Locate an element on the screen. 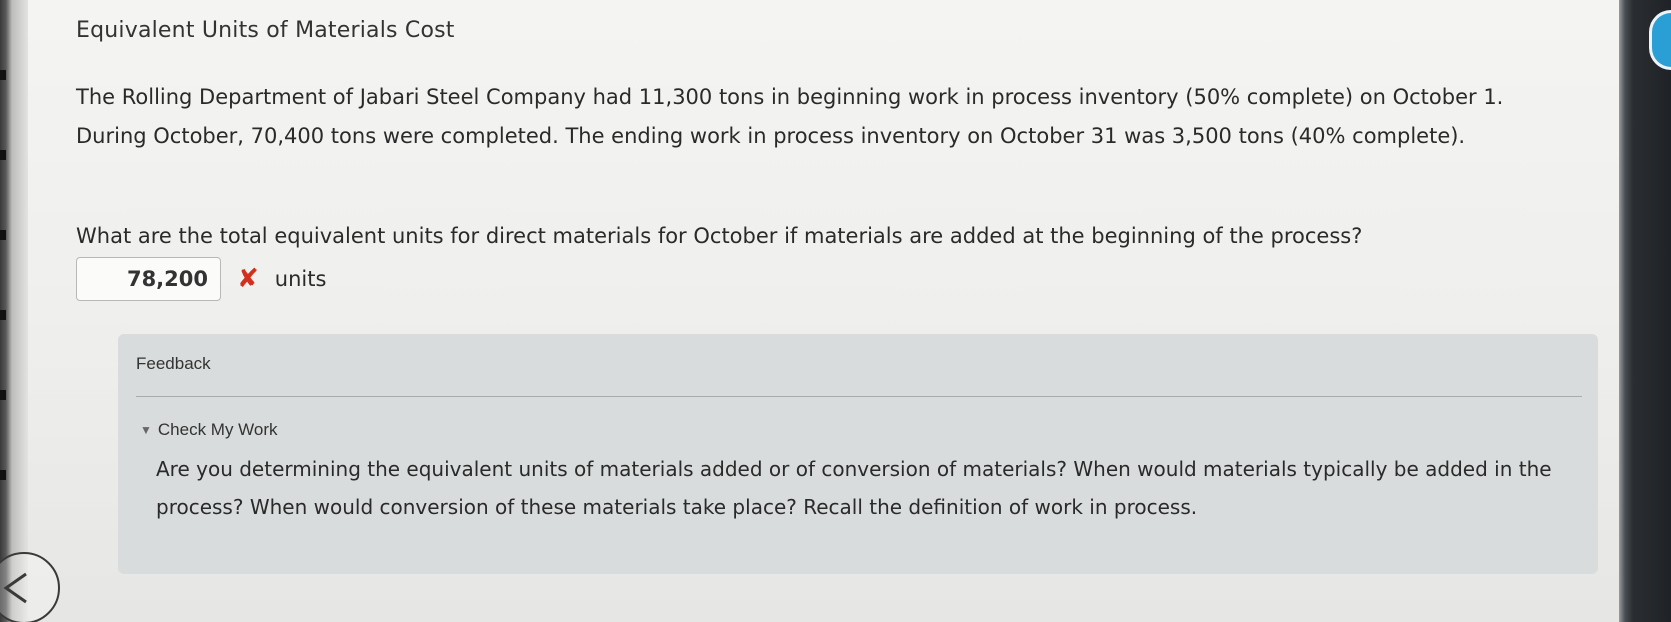  check-my-work-toggle: ▼ Check My Work is located at coordinates (209, 430).